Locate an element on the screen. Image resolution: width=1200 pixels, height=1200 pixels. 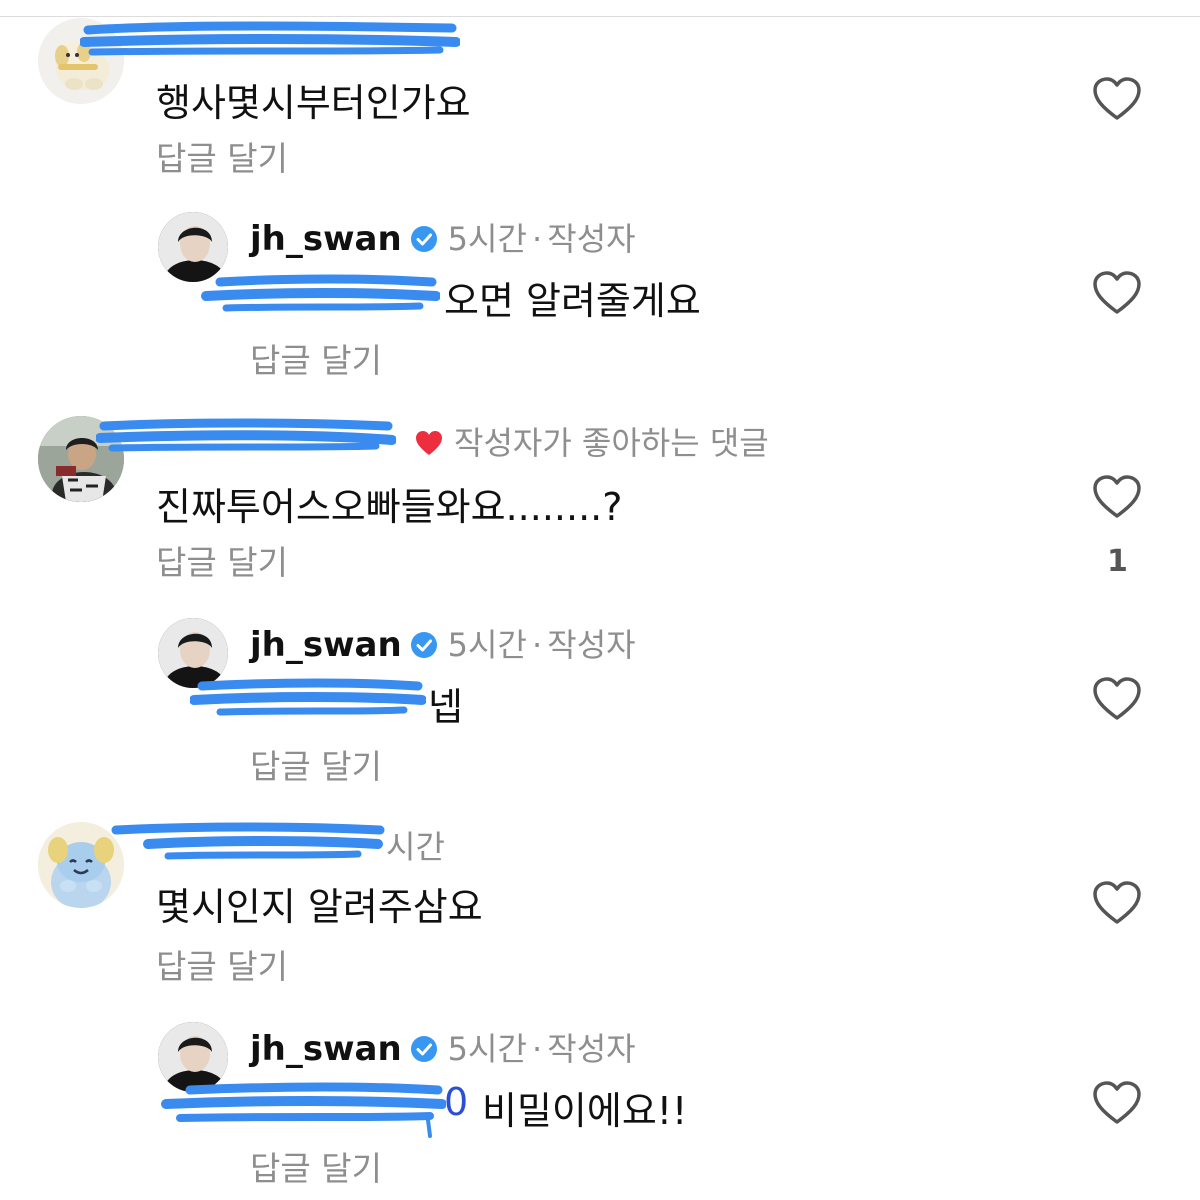
filled-heart-icon is located at coordinates (429, 443).